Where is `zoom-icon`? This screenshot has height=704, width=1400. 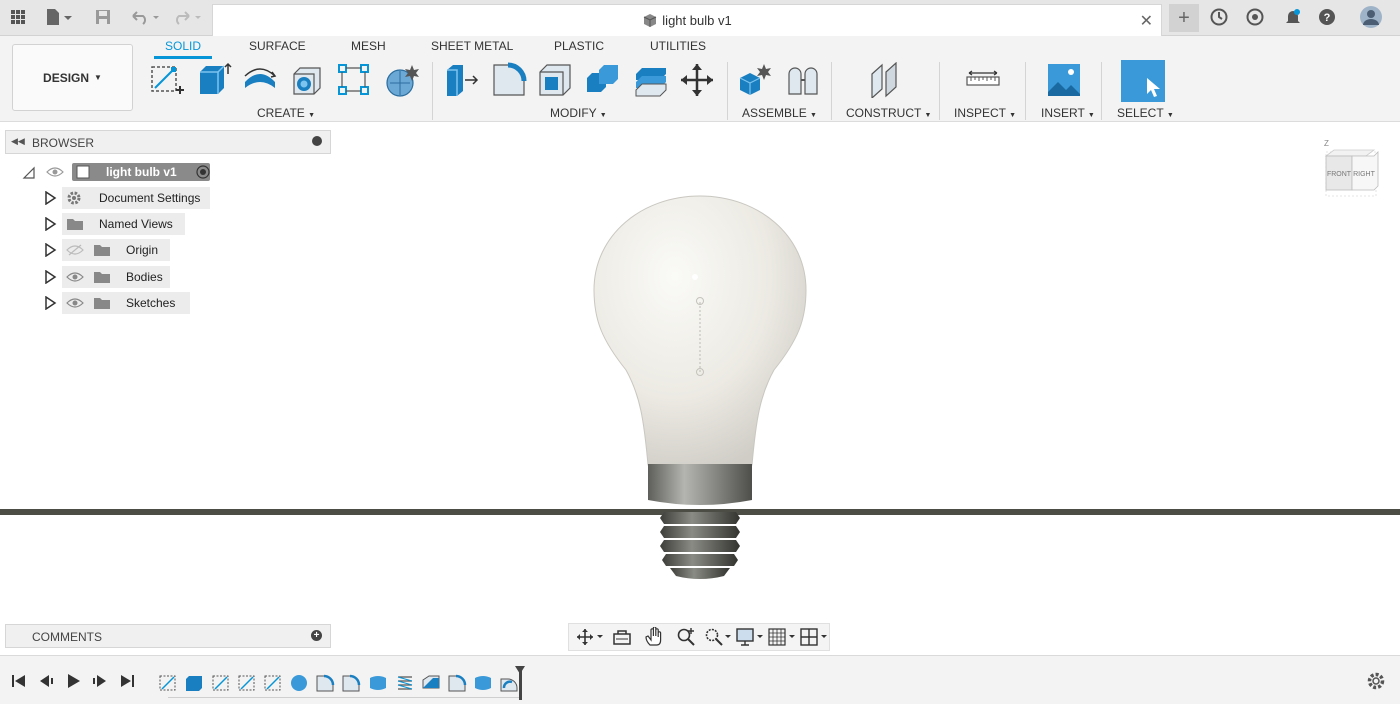 zoom-icon is located at coordinates (686, 637).